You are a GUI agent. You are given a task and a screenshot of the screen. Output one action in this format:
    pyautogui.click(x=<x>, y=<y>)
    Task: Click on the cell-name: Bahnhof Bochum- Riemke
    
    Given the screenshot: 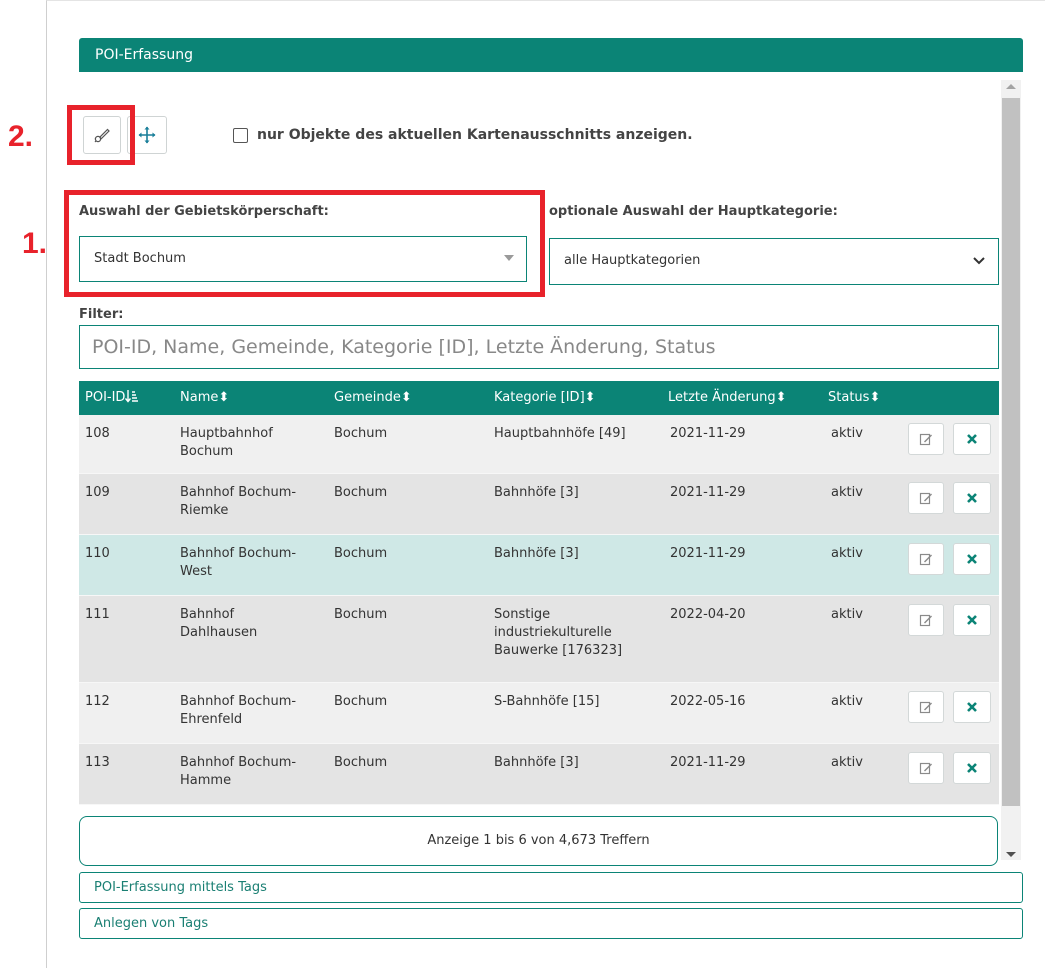 What is the action you would take?
    pyautogui.click(x=238, y=501)
    